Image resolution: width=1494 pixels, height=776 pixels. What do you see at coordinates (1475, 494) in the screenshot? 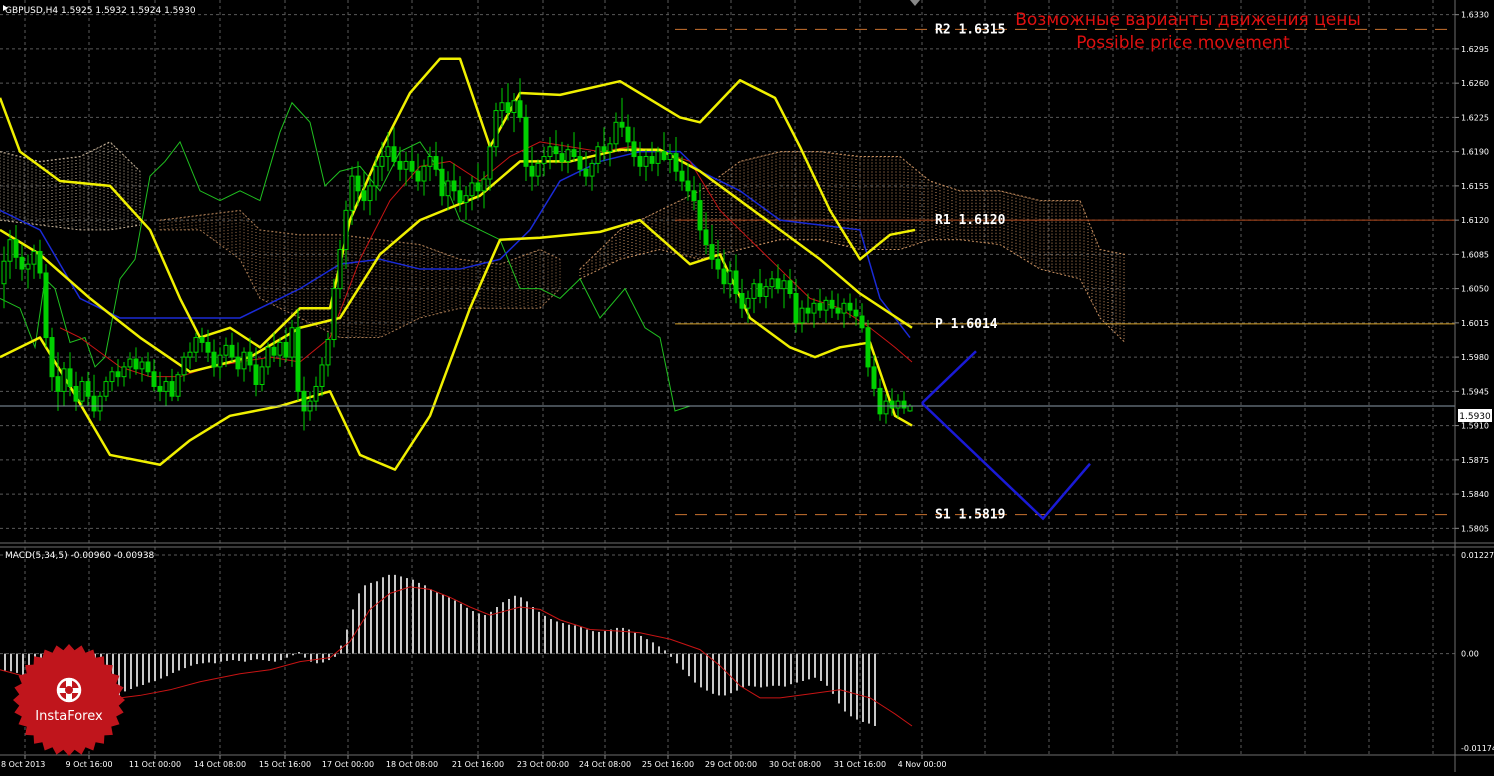
I see `price-tick-label: 1.5840` at bounding box center [1475, 494].